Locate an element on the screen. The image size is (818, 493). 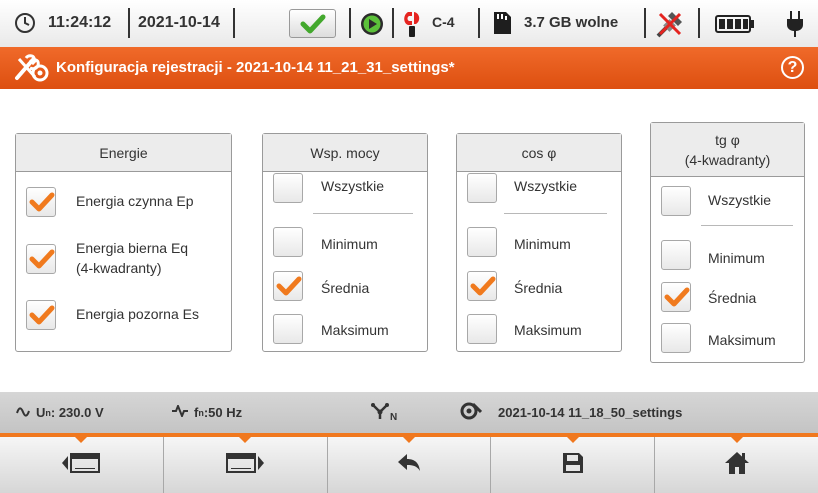
energy-panel-header: Energie is located at coordinates (123, 153).